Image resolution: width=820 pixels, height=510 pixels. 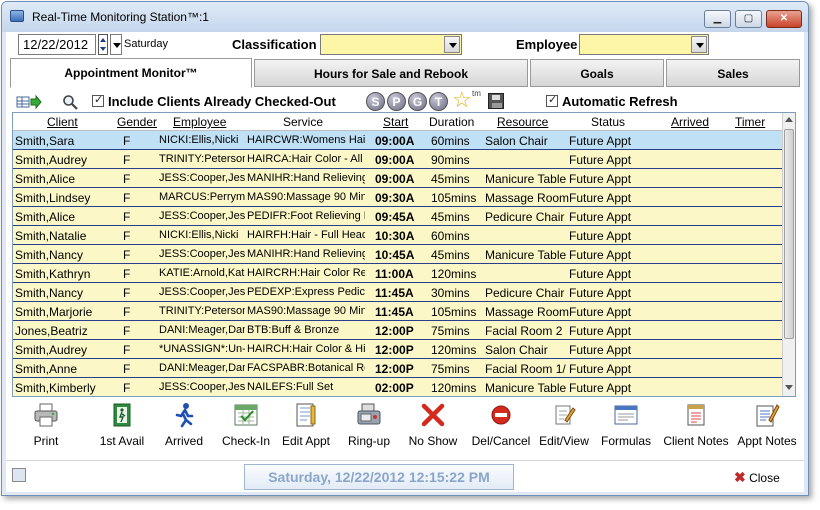 What do you see at coordinates (564, 426) in the screenshot?
I see `edit-view-button: Edit/View` at bounding box center [564, 426].